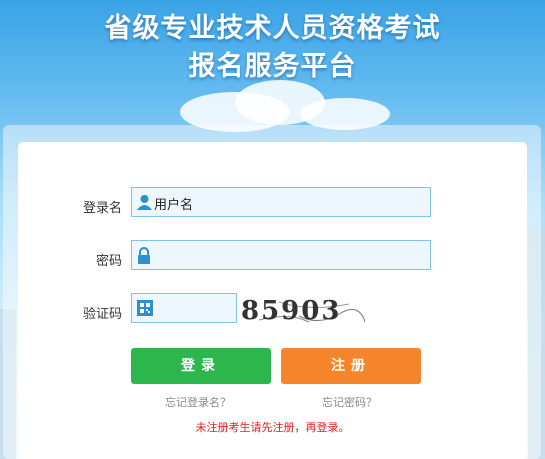 The height and width of the screenshot is (459, 545). I want to click on register-button: 注册, so click(351, 366).